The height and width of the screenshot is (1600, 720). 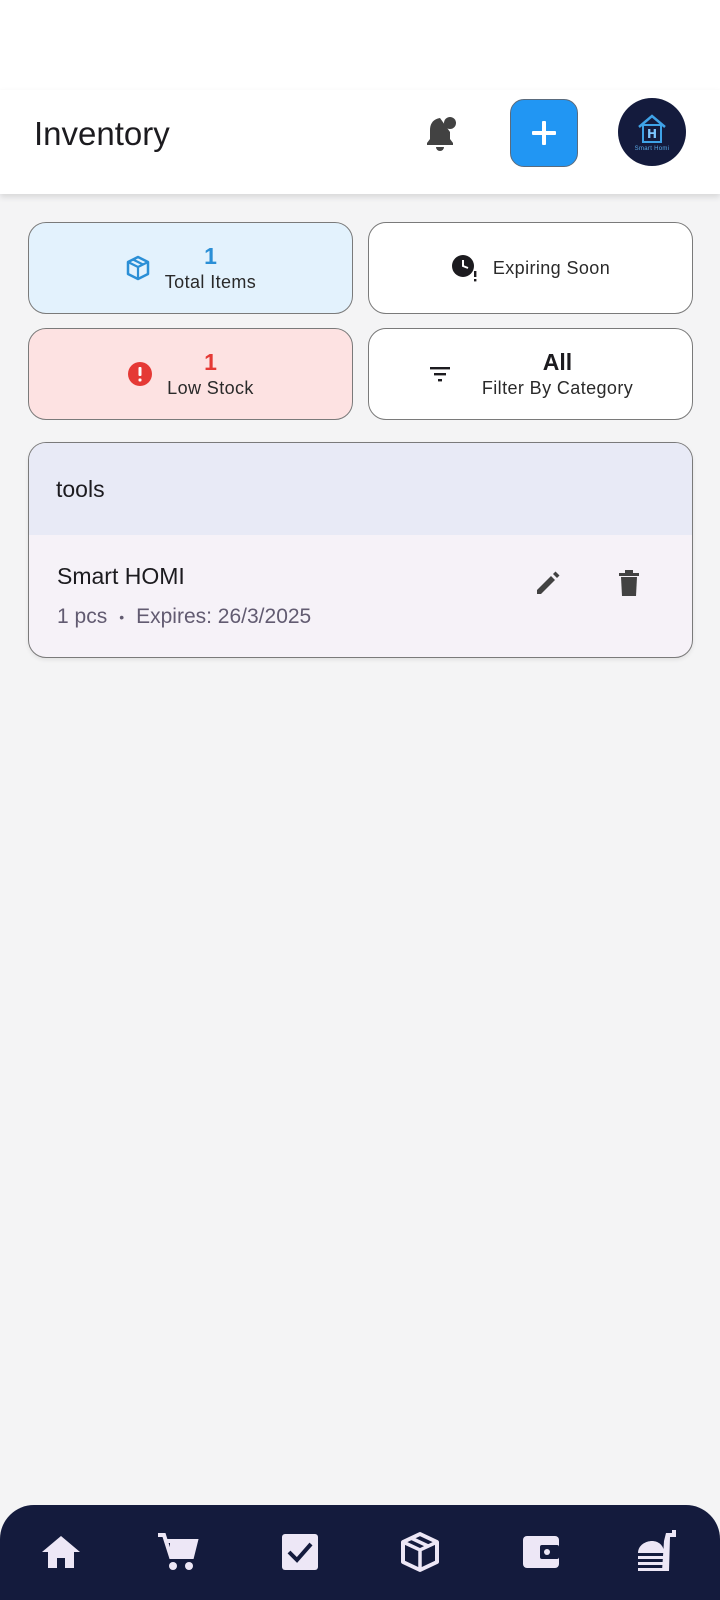 I want to click on status-bar, so click(x=360, y=45).